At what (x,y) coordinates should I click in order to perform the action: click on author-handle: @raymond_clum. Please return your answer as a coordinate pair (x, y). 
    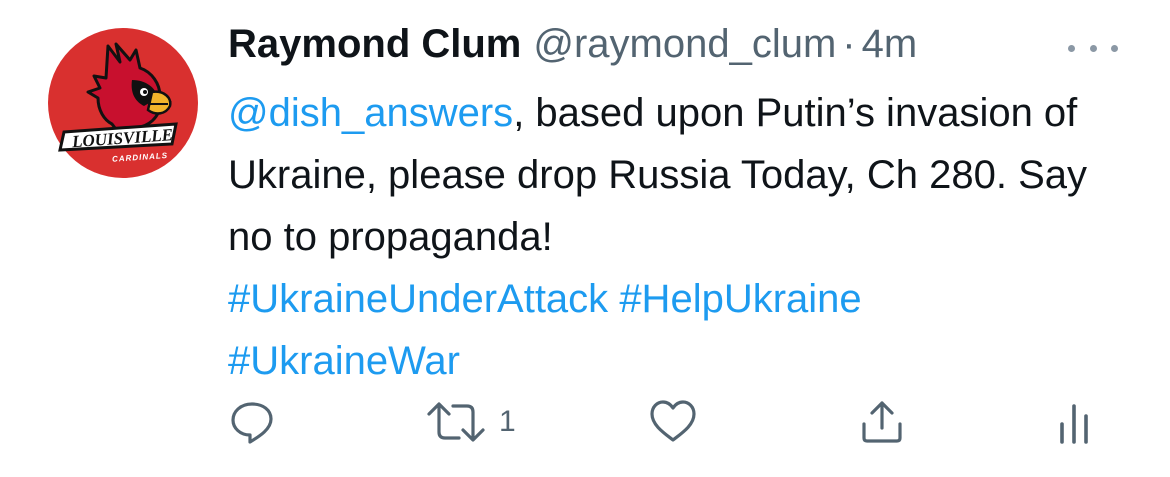
    Looking at the image, I should click on (684, 44).